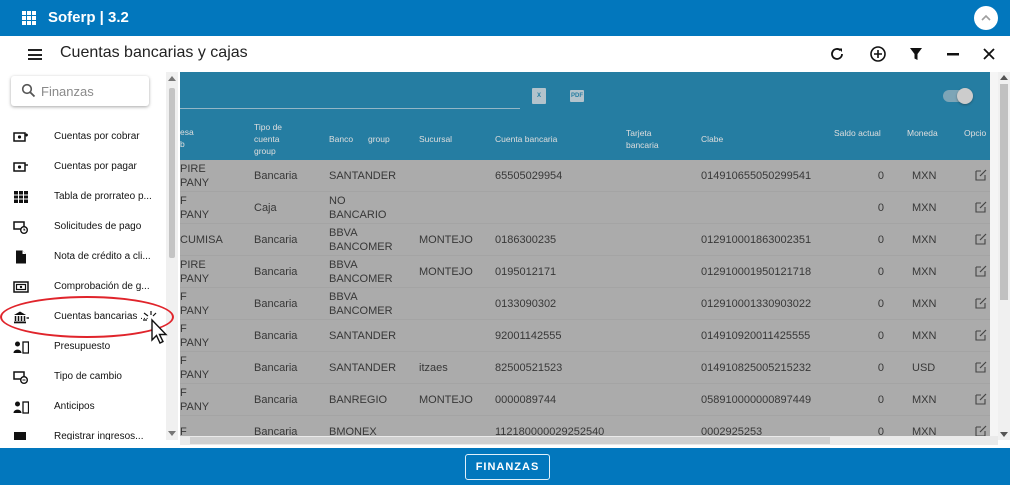 The width and height of the screenshot is (1010, 485). I want to click on cell-empresa: CUMISA, so click(201, 240).